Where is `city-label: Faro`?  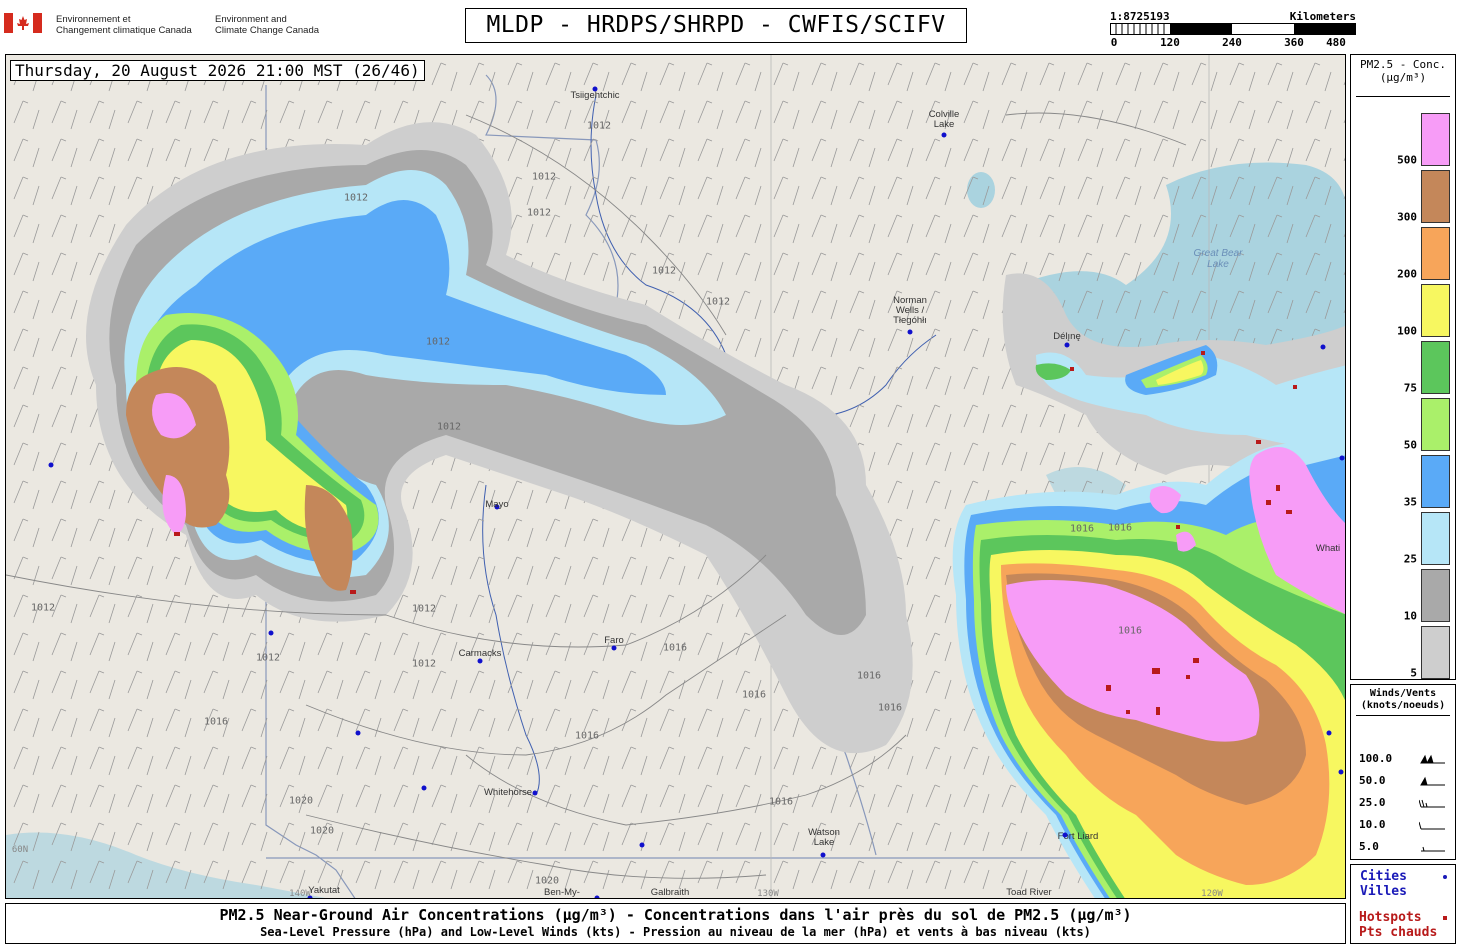 city-label: Faro is located at coordinates (614, 640).